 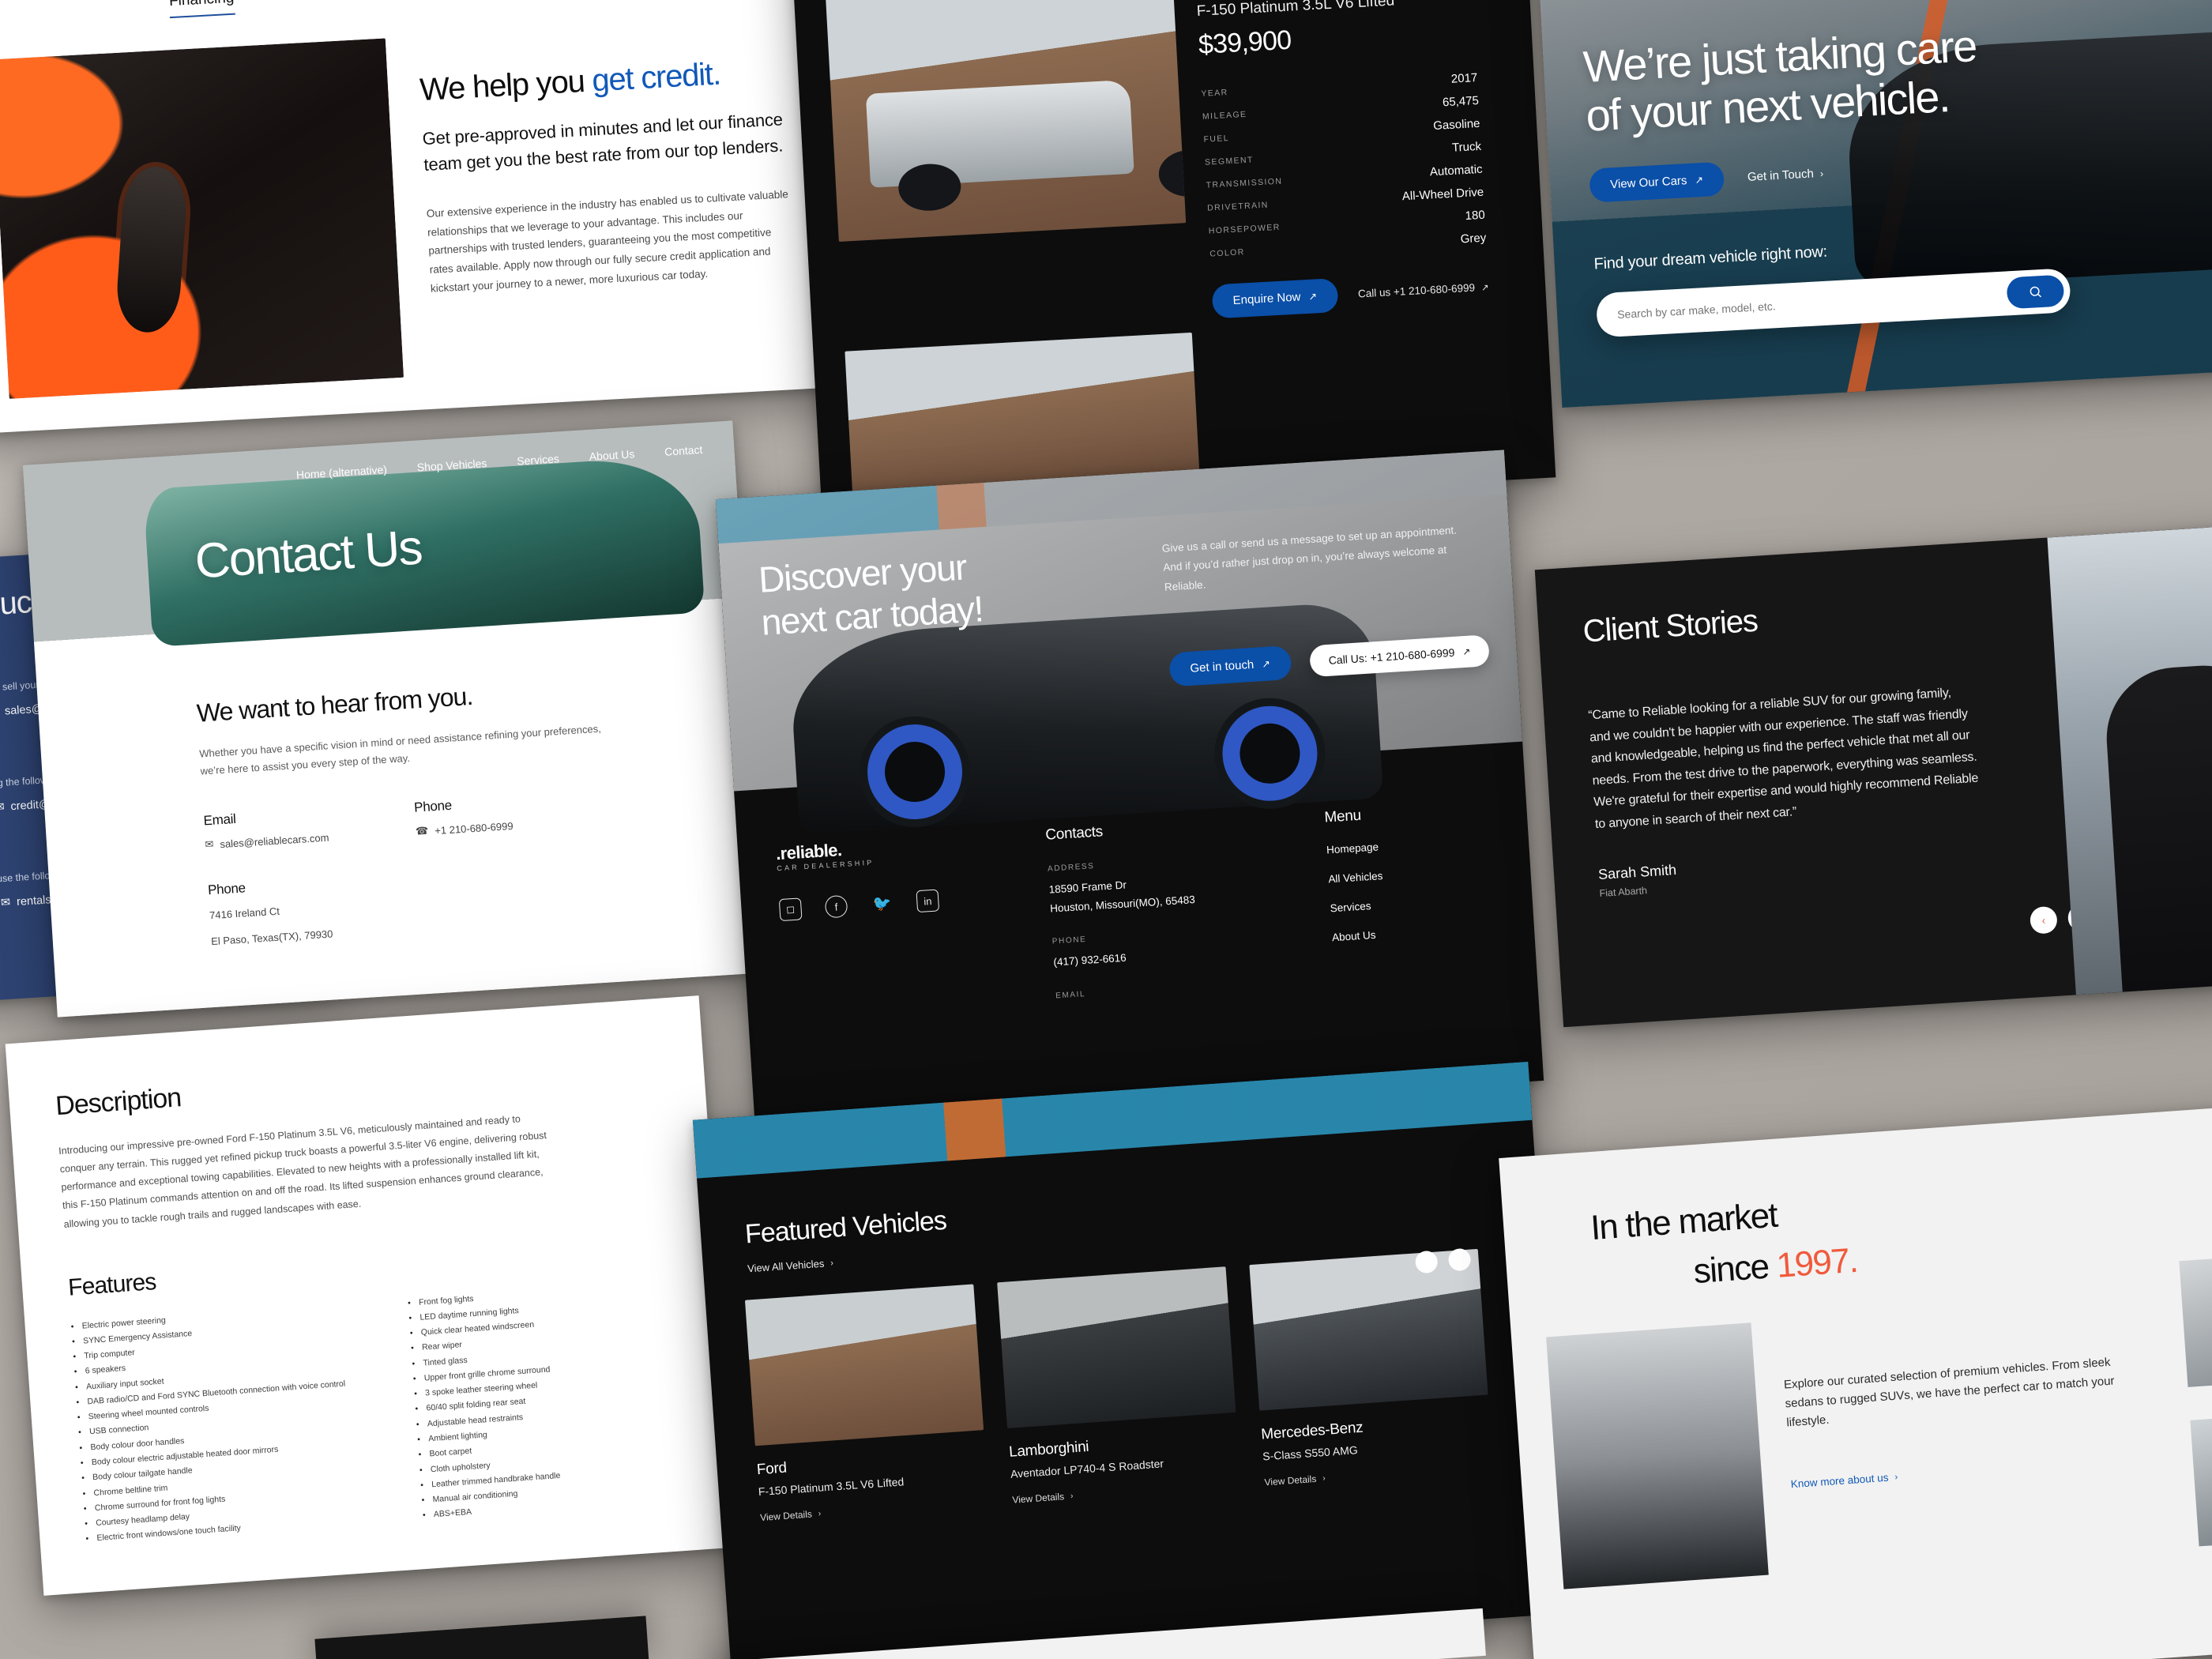 I want to click on spec-value: Gasoline, so click(x=1456, y=125).